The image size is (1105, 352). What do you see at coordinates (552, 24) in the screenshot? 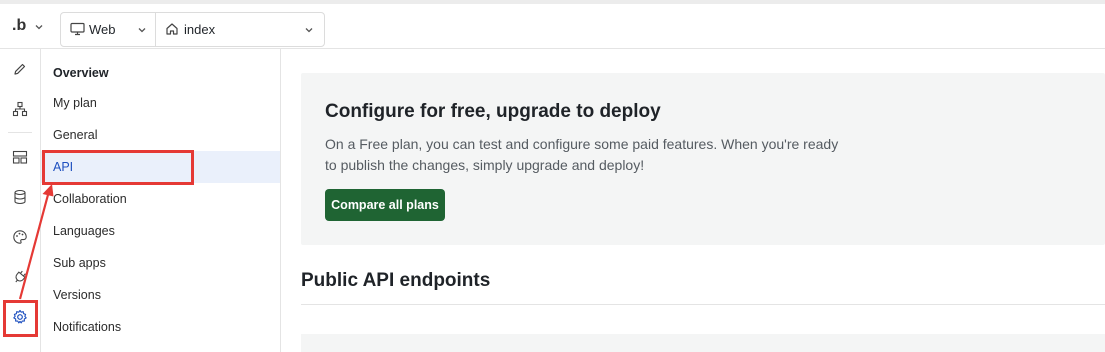
I see `top-bar: .b Web index` at bounding box center [552, 24].